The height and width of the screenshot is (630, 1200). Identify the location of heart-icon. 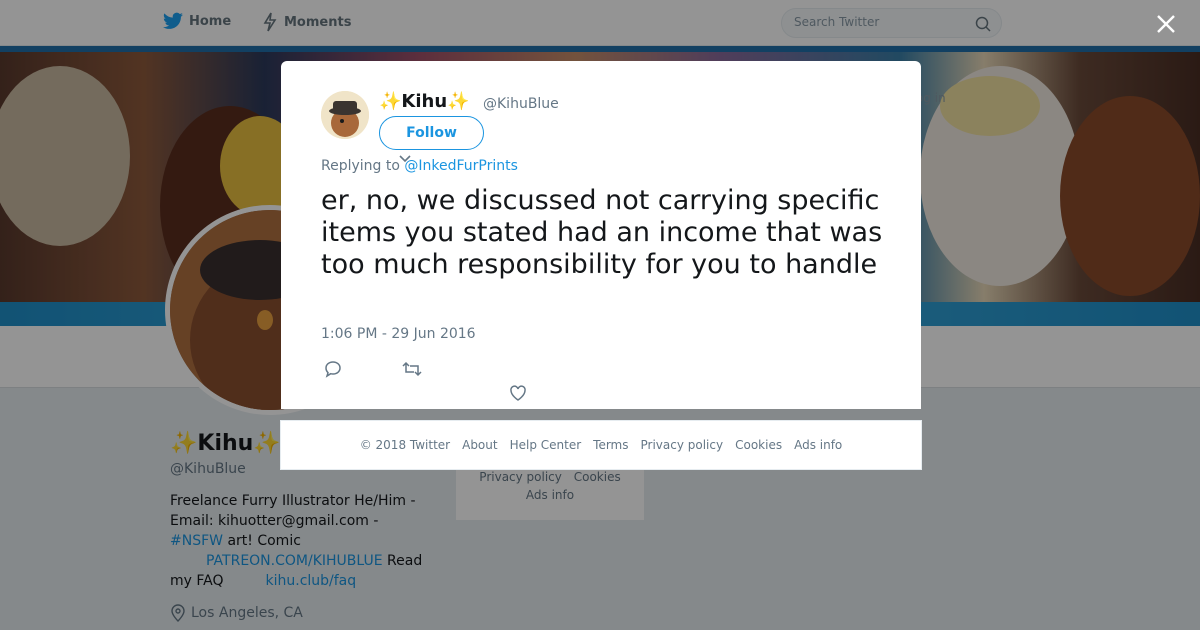
(518, 393).